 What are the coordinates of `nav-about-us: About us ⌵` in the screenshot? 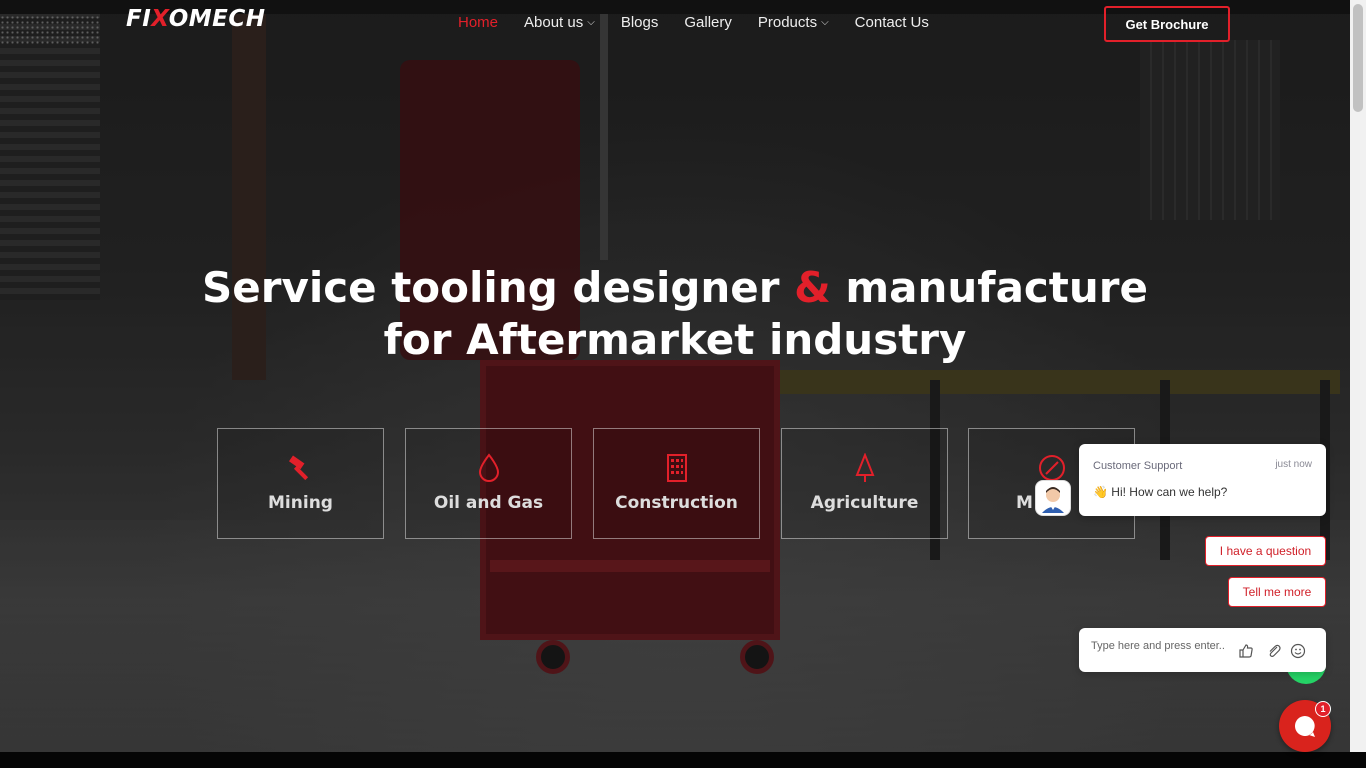 It's located at (559, 22).